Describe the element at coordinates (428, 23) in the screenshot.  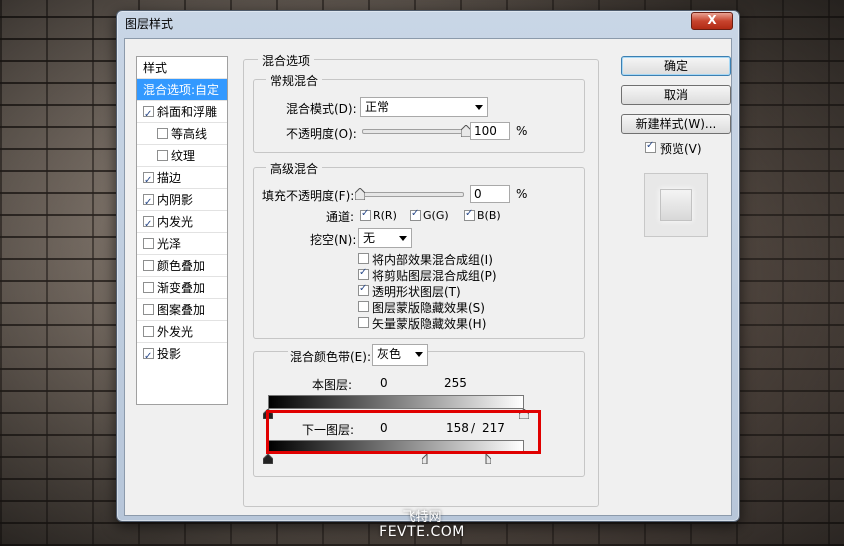
I see `title-bar: 图层样式 X` at that location.